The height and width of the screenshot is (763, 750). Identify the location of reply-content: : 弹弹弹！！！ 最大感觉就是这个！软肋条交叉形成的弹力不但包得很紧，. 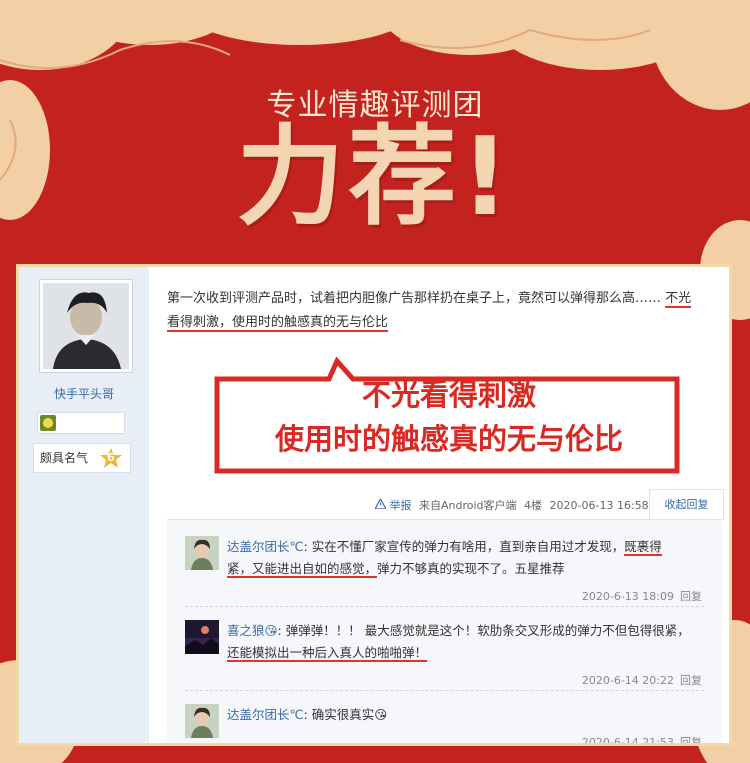
(483, 630).